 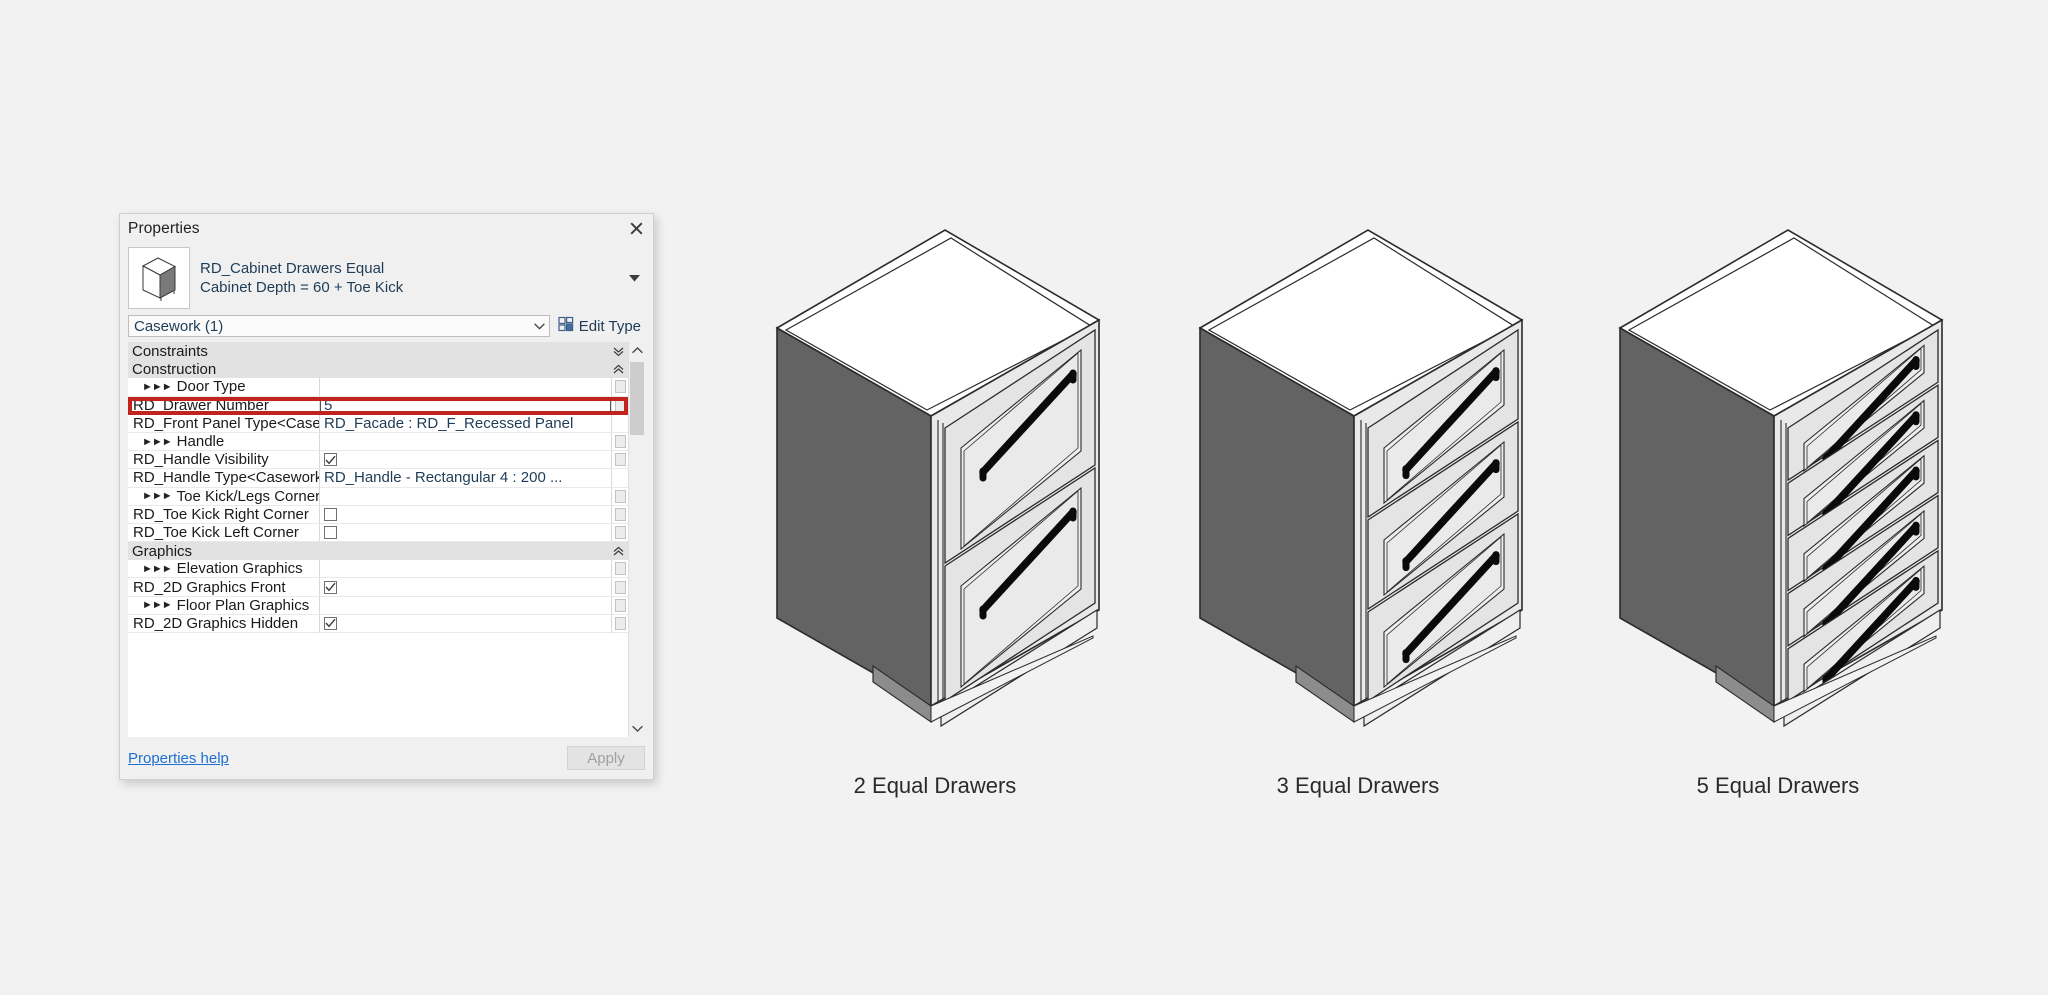 I want to click on table-row: RD_Toe Kick Right Corner, so click(x=378, y=514).